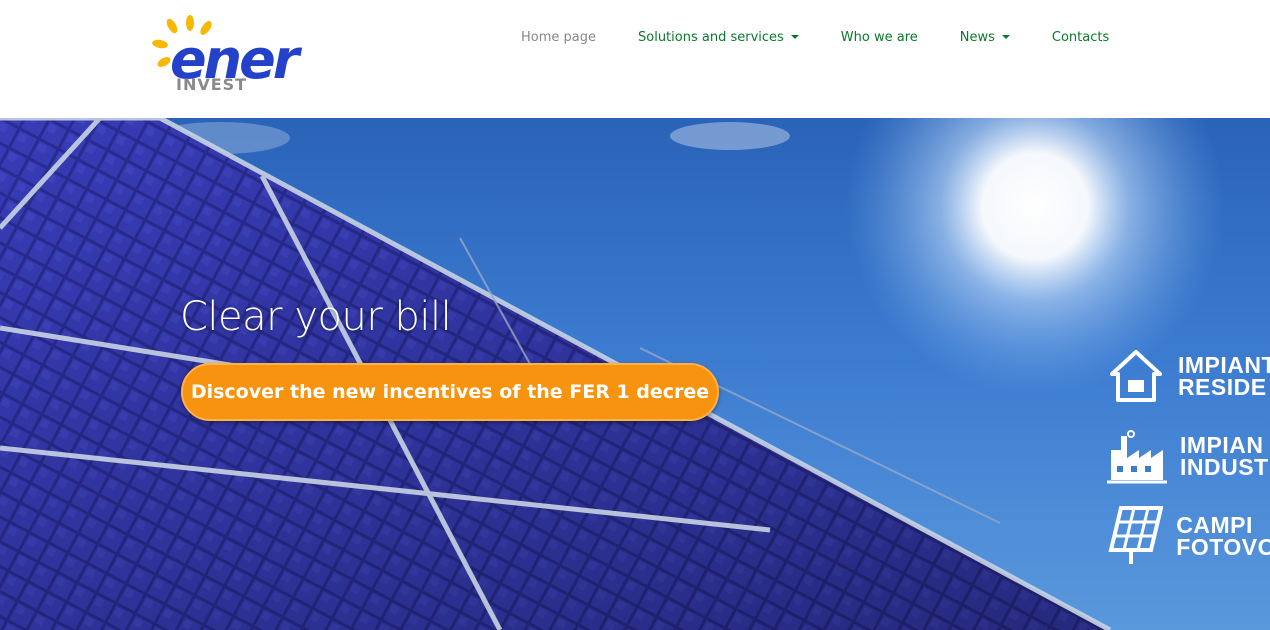 This screenshot has height=630, width=1270. Describe the element at coordinates (711, 37) in the screenshot. I see `nav-solutions-label: Solutions and services` at that location.